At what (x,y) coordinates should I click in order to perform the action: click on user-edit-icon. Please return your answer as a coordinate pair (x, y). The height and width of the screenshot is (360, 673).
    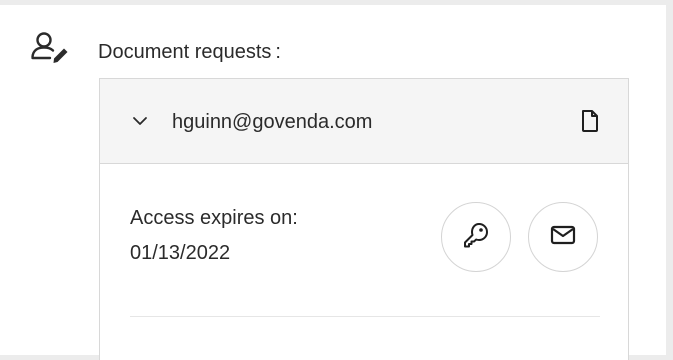
    Looking at the image, I should click on (52, 48).